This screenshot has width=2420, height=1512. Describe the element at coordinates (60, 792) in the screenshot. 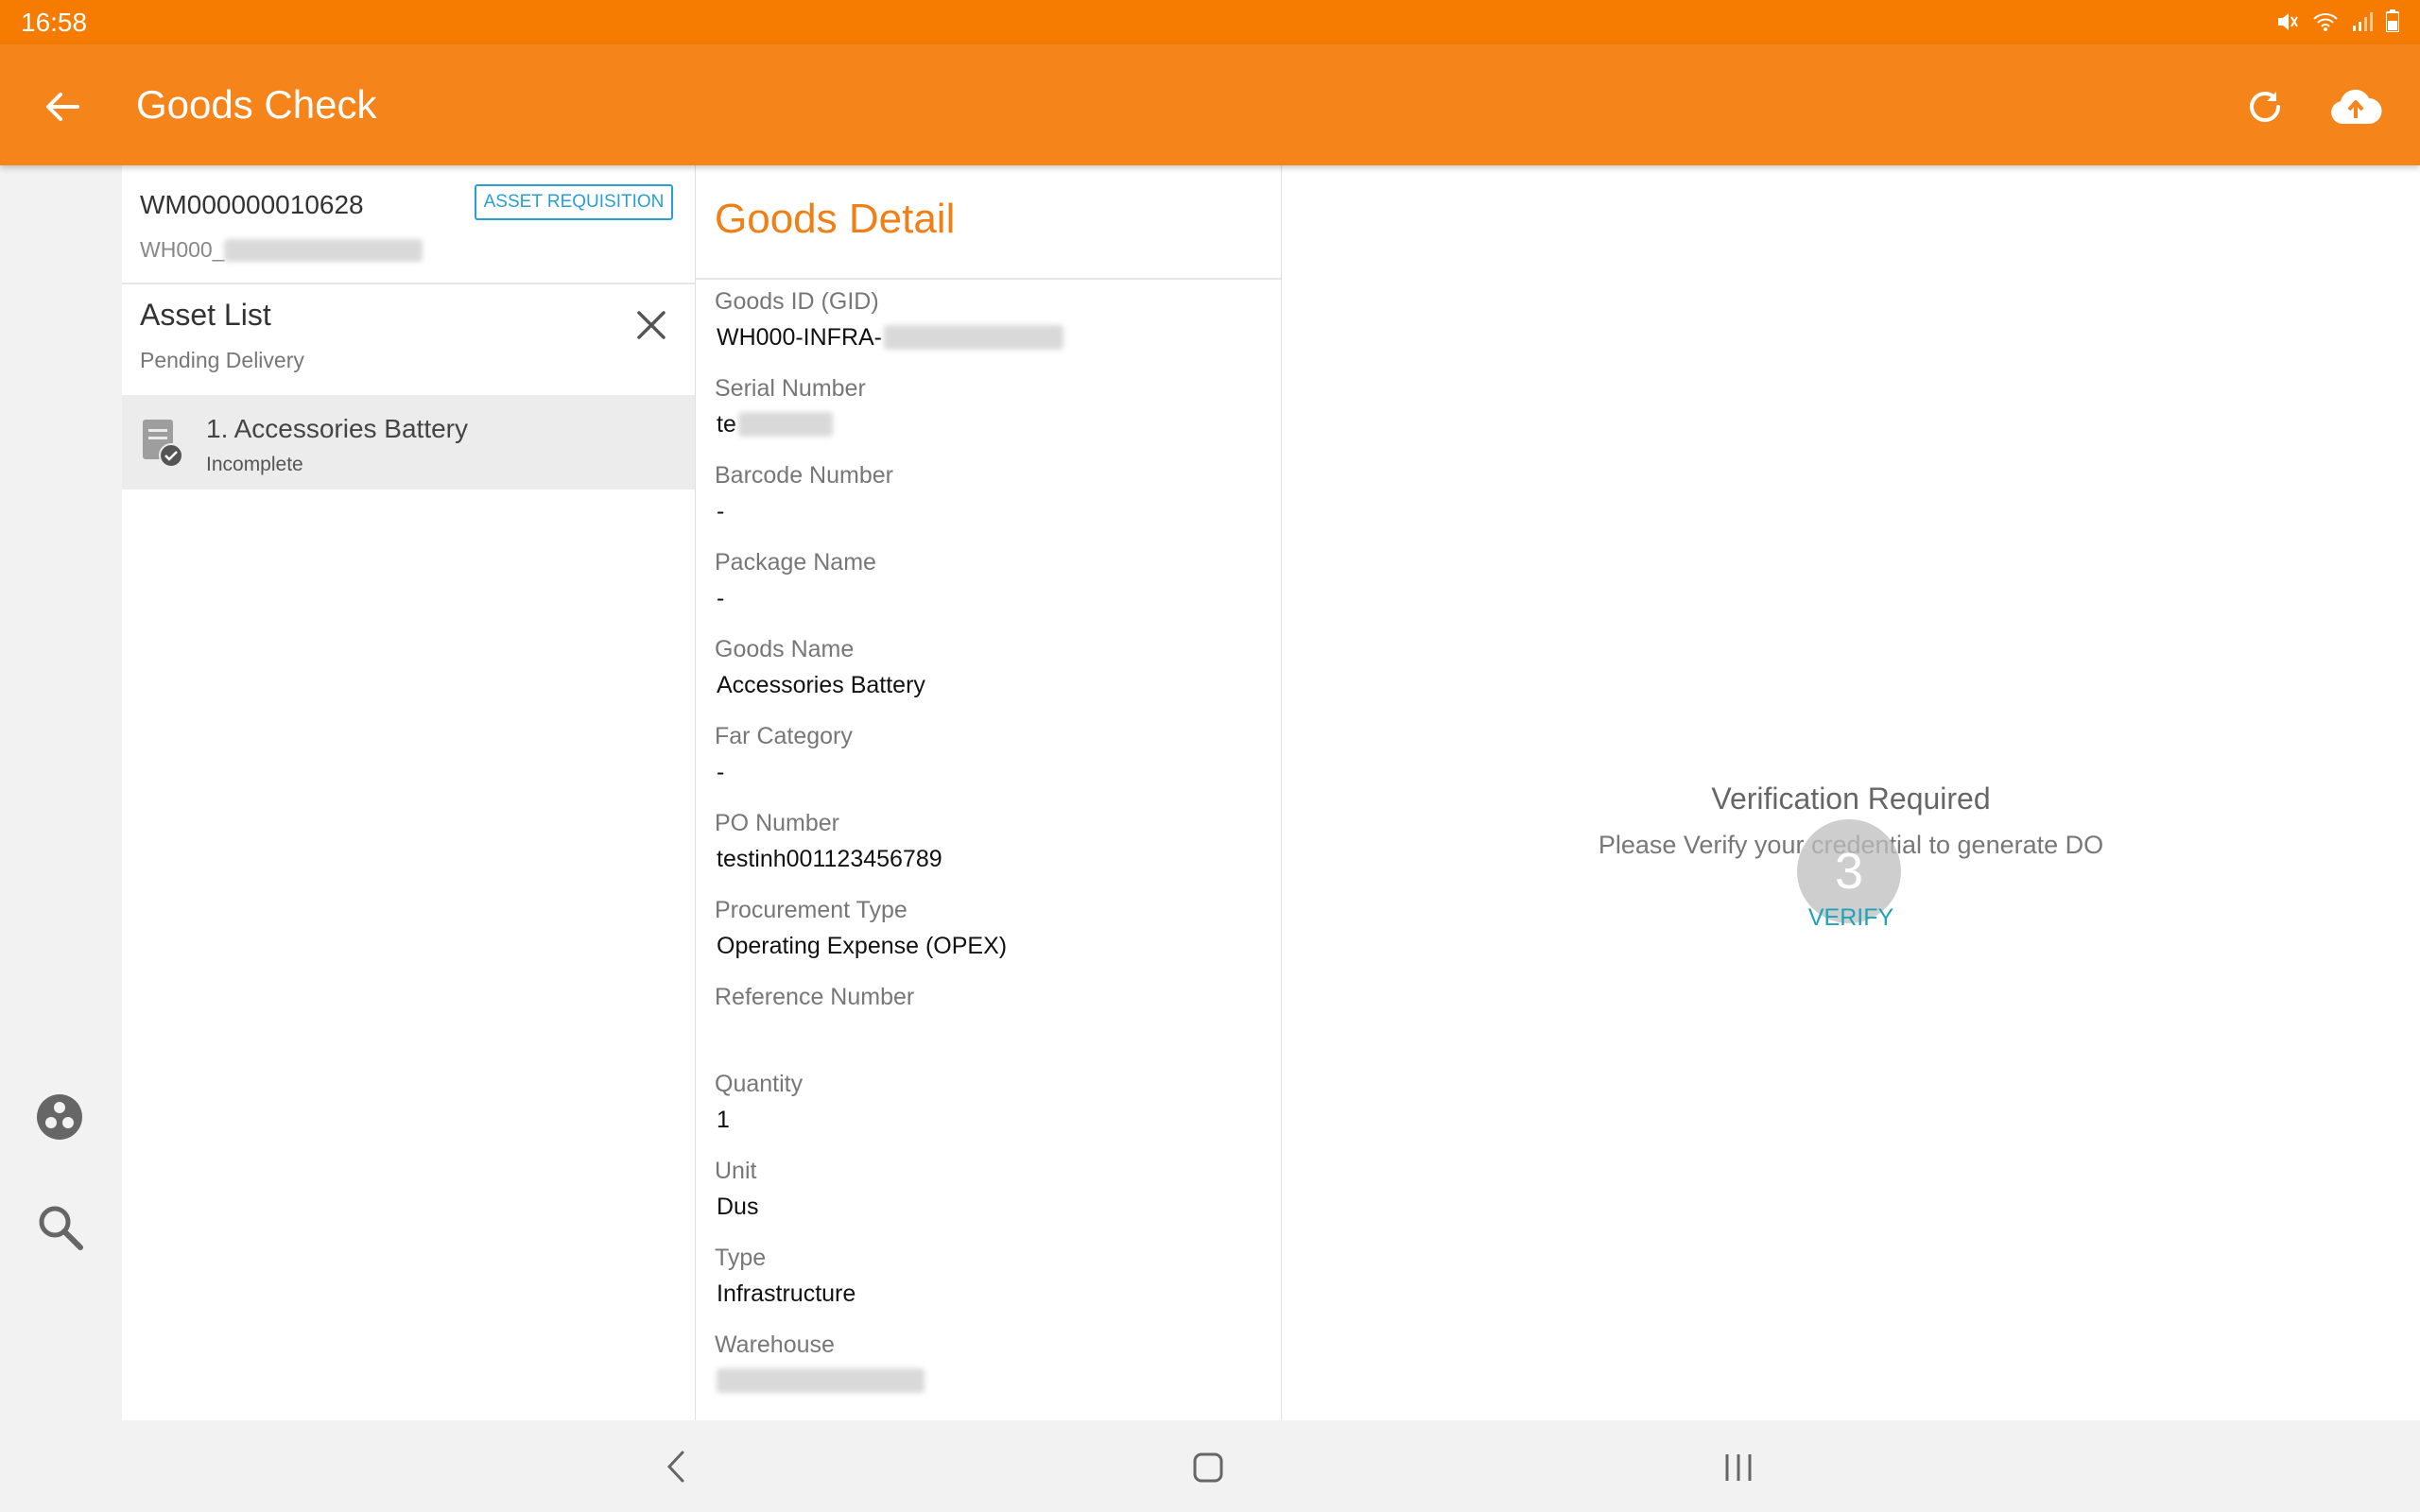

I see `left-rail` at that location.